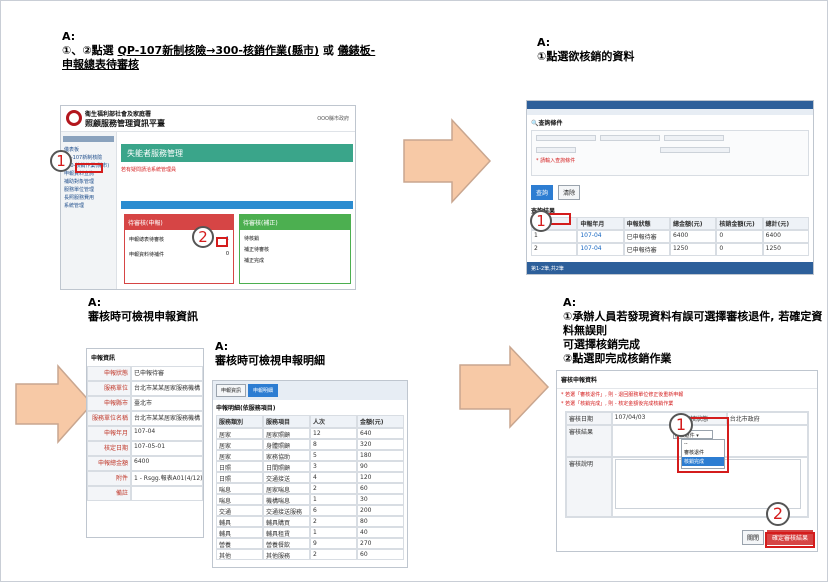  What do you see at coordinates (286, 543) in the screenshot?
I see `table-cell: 營養餐飲` at bounding box center [286, 543].